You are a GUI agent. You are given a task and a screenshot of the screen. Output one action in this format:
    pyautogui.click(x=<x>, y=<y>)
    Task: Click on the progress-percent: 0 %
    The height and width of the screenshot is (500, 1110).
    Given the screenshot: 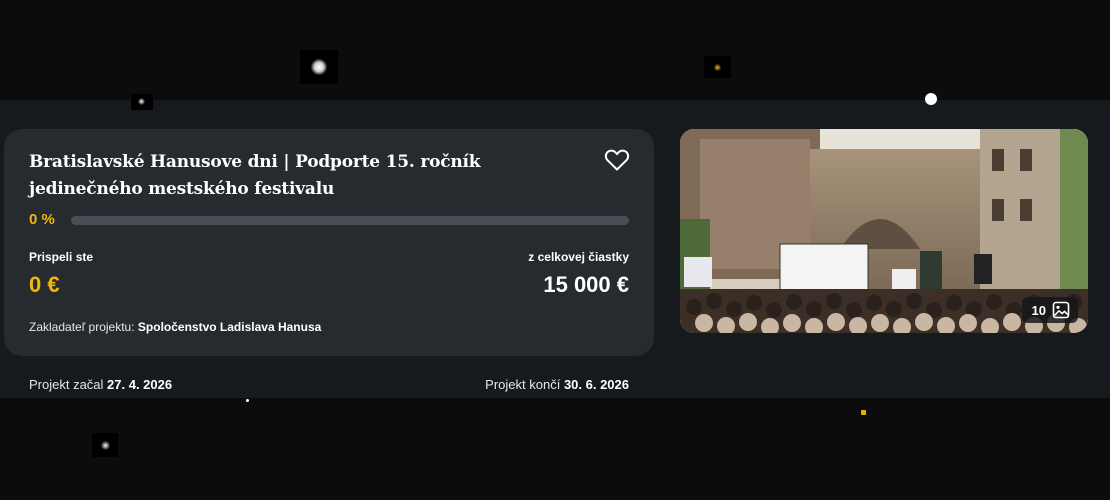 What is the action you would take?
    pyautogui.click(x=42, y=219)
    